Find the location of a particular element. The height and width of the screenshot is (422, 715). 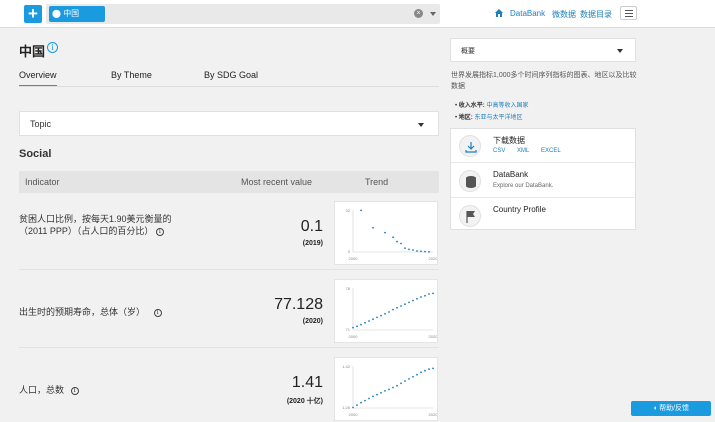

tab-by-sdg-goal: By SDG Goal is located at coordinates (231, 75).